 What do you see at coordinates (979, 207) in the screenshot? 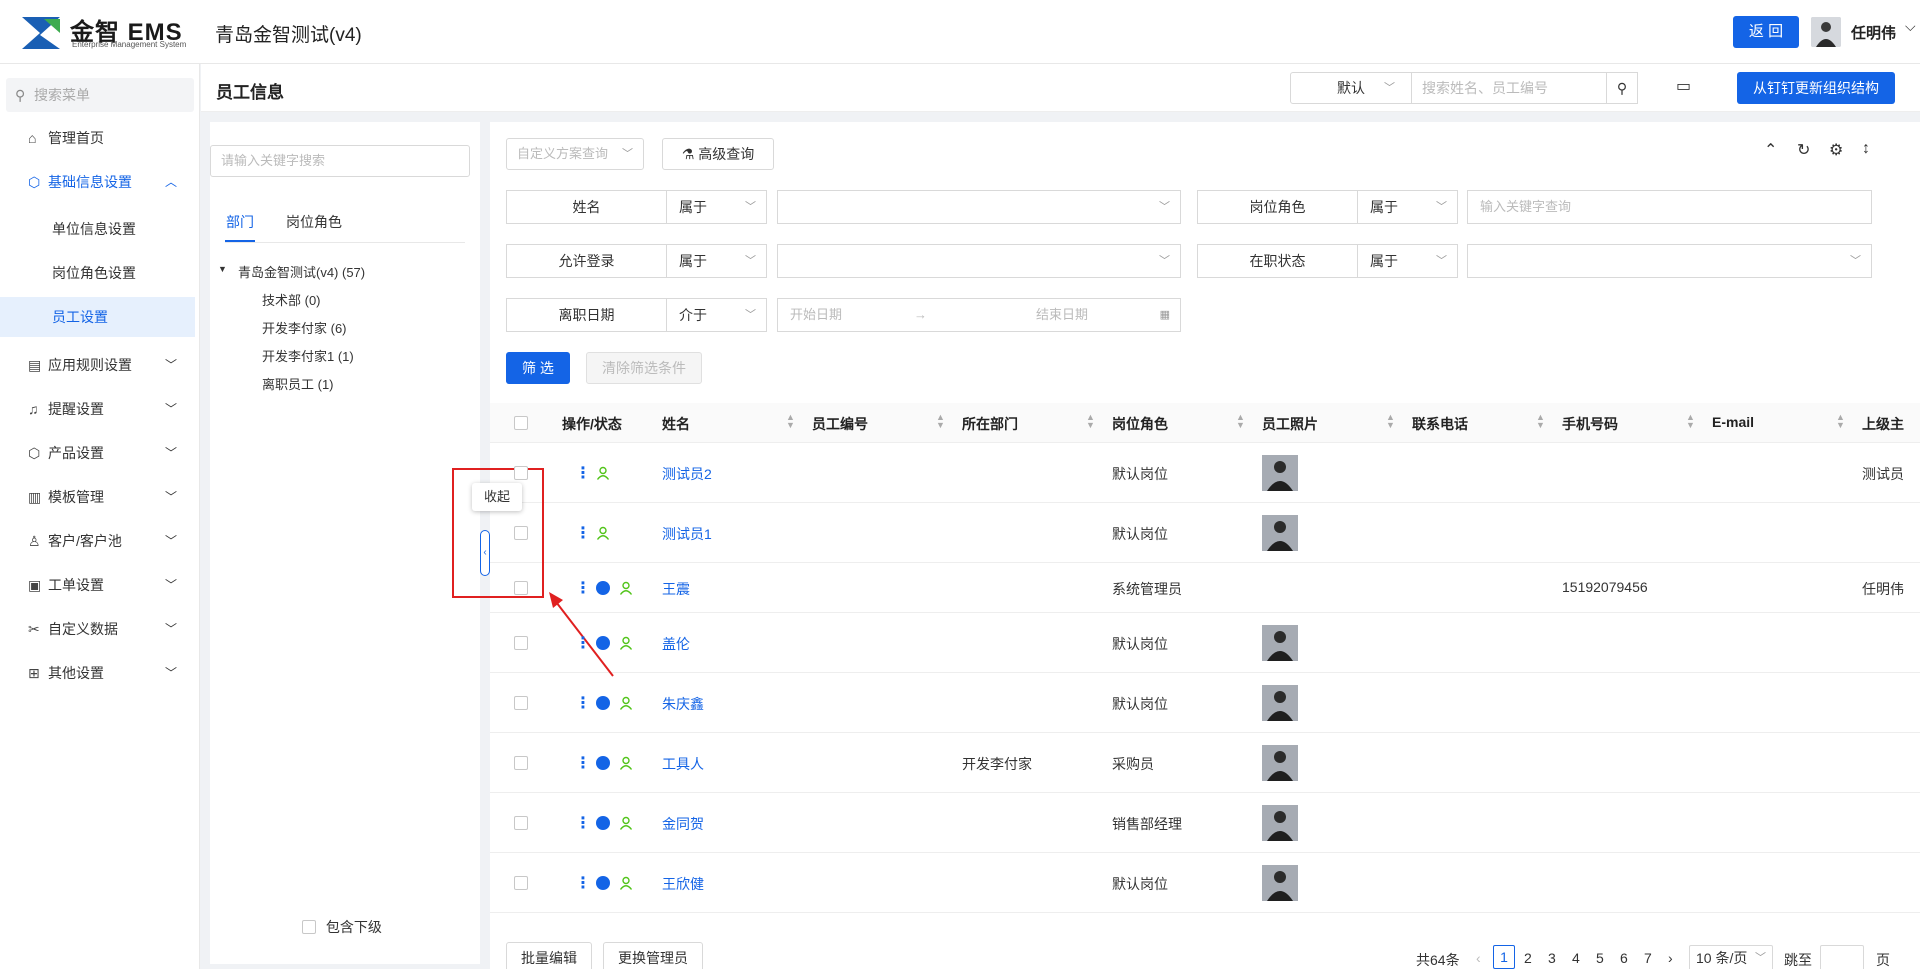
I see `filter-value-name: ﹀` at bounding box center [979, 207].